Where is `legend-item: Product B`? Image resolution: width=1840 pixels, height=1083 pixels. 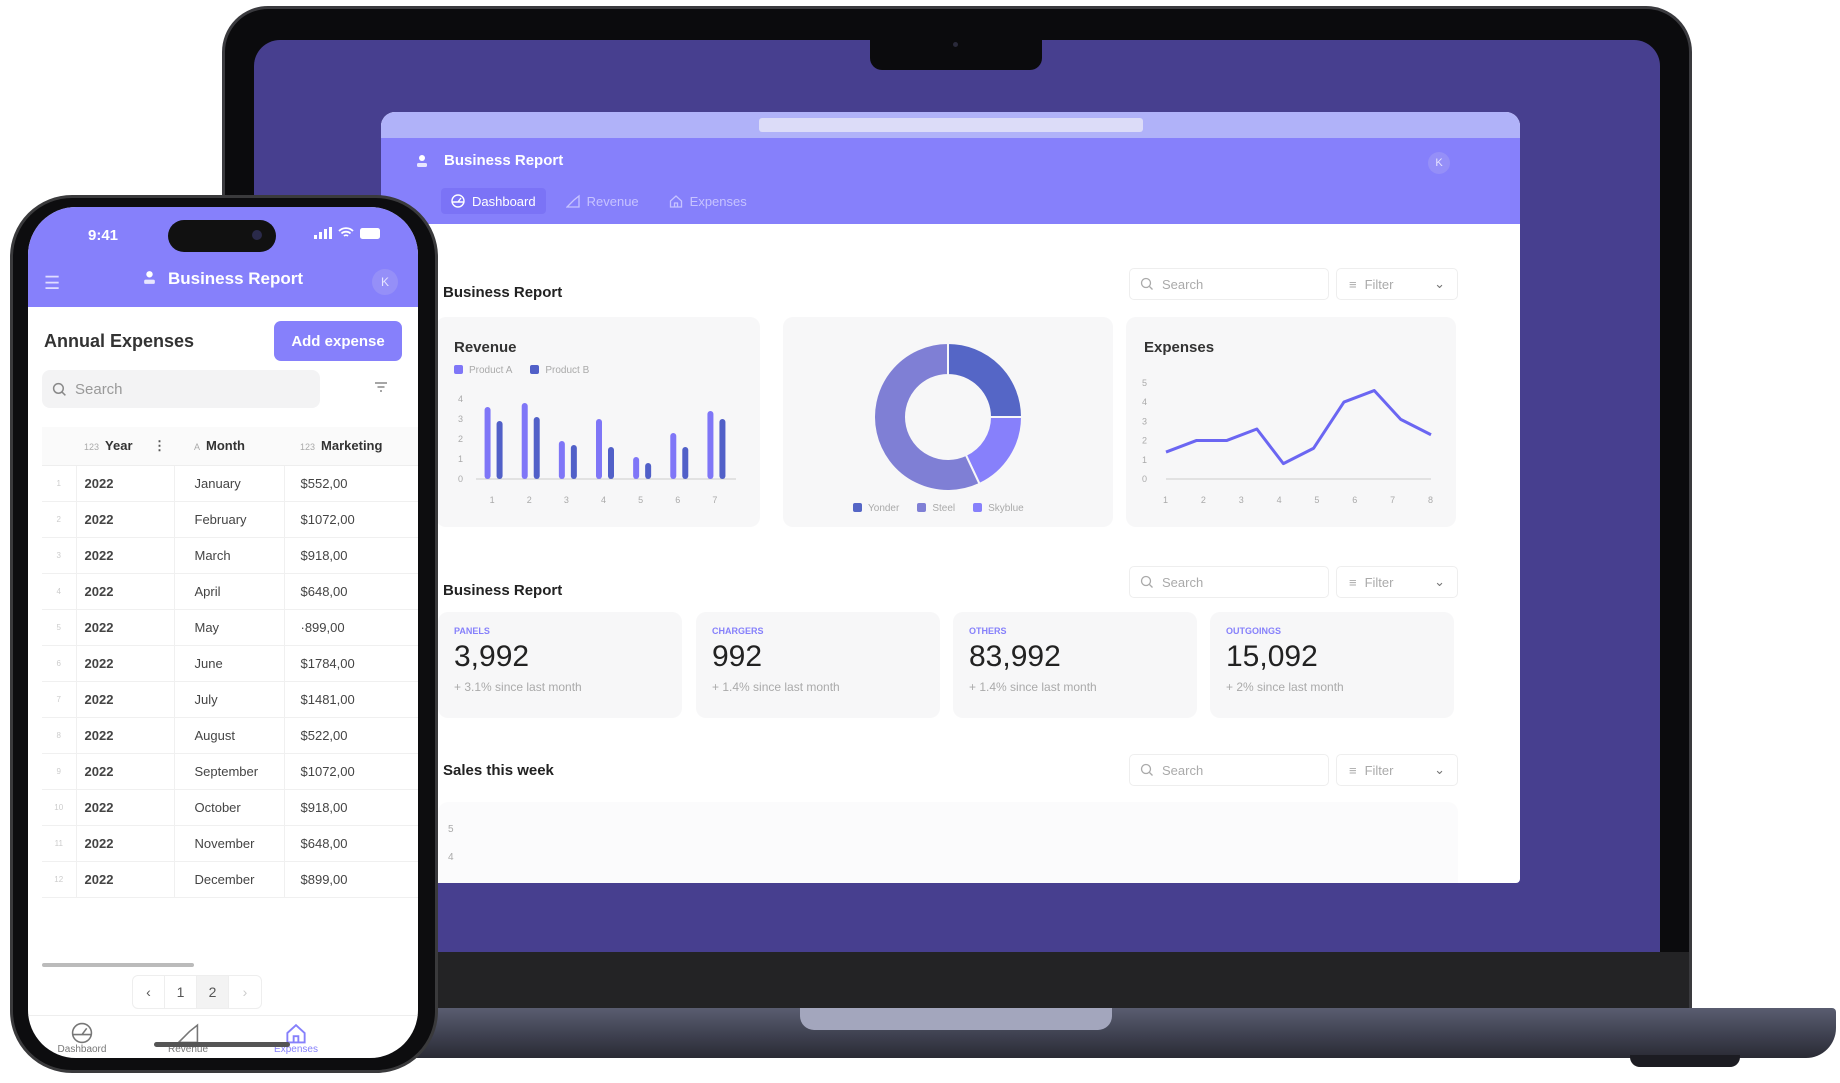 legend-item: Product B is located at coordinates (559, 370).